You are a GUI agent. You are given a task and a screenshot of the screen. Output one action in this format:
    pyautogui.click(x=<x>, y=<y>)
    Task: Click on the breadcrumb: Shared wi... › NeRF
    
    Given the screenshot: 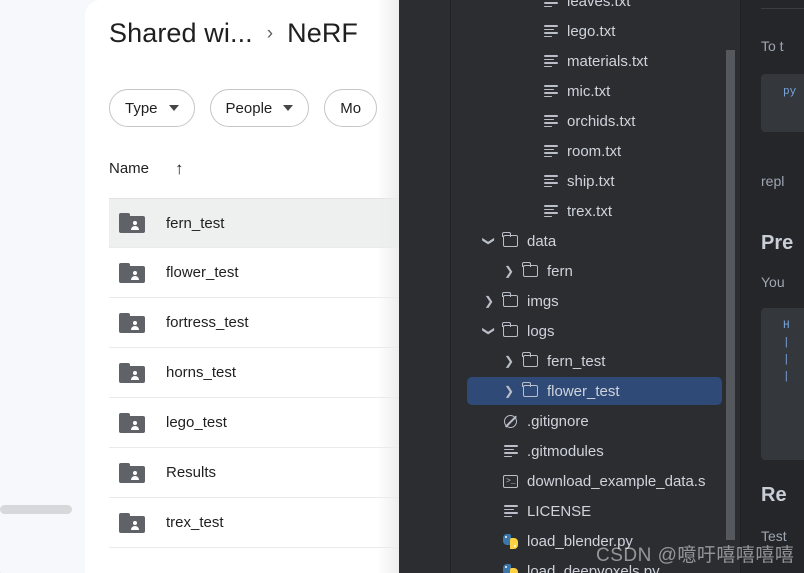 What is the action you would take?
    pyautogui.click(x=233, y=33)
    